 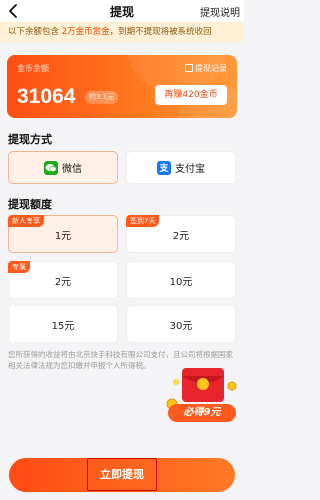 What do you see at coordinates (46, 96) in the screenshot?
I see `coin-balance-amount: 31064` at bounding box center [46, 96].